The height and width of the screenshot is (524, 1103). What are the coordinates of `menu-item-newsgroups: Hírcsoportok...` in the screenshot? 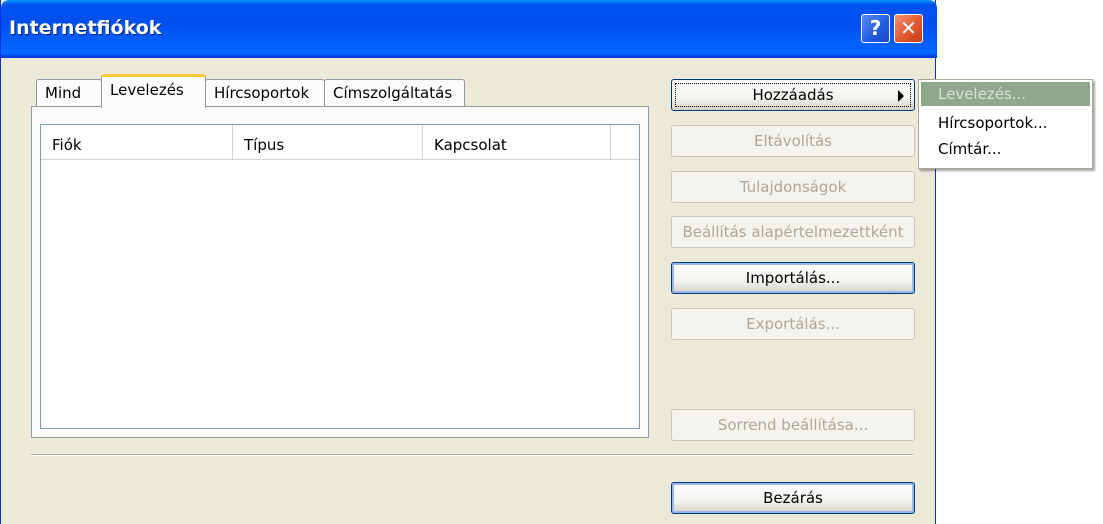 It's located at (1005, 123).